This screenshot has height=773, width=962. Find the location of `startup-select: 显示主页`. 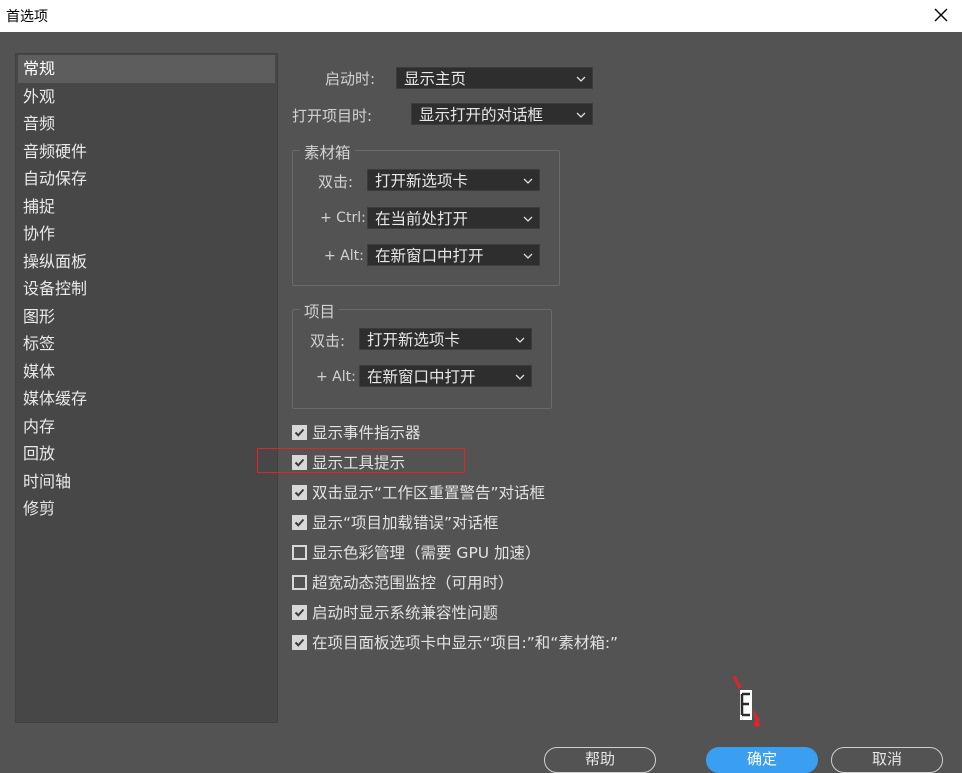

startup-select: 显示主页 is located at coordinates (494, 78).